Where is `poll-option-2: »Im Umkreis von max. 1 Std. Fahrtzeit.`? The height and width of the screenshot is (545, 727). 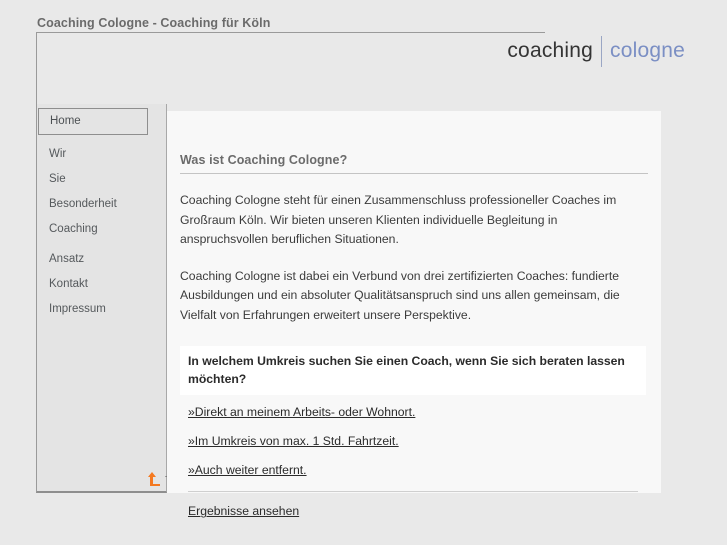
poll-option-2: »Im Umkreis von max. 1 Std. Fahrtzeit. is located at coordinates (293, 441).